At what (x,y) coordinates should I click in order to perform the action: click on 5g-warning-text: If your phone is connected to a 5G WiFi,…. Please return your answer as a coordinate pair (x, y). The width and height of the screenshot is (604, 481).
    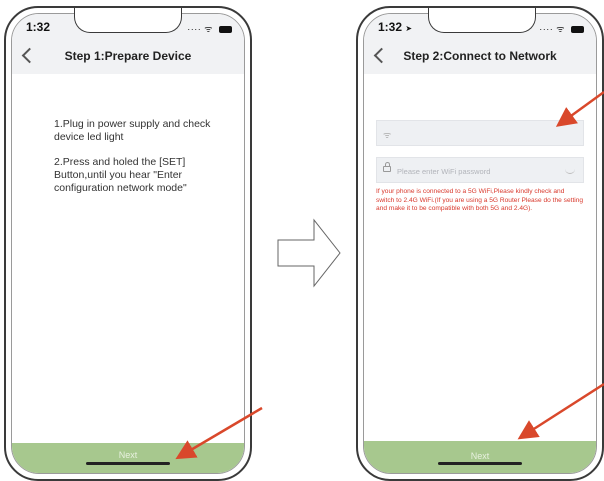
    Looking at the image, I should click on (480, 200).